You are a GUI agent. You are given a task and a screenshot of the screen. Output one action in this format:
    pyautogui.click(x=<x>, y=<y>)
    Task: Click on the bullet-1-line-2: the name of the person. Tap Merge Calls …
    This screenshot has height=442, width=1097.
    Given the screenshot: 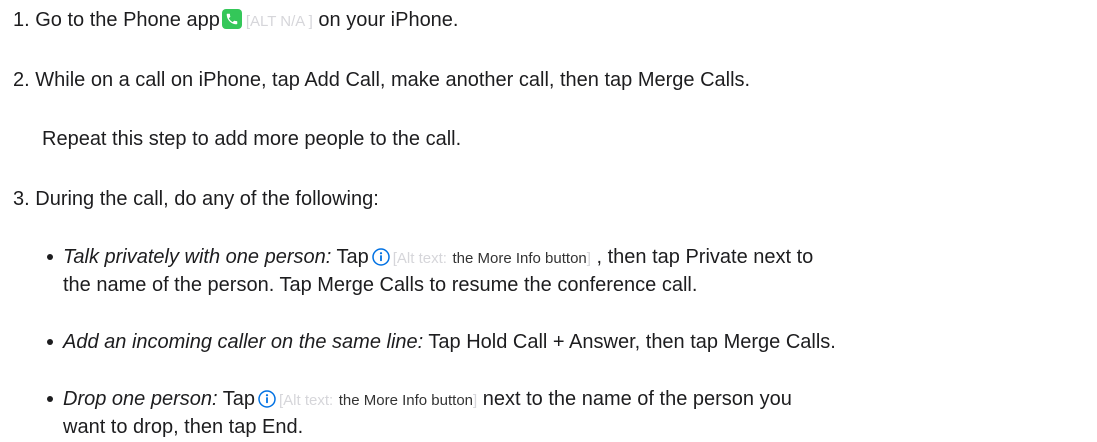 What is the action you would take?
    pyautogui.click(x=380, y=285)
    